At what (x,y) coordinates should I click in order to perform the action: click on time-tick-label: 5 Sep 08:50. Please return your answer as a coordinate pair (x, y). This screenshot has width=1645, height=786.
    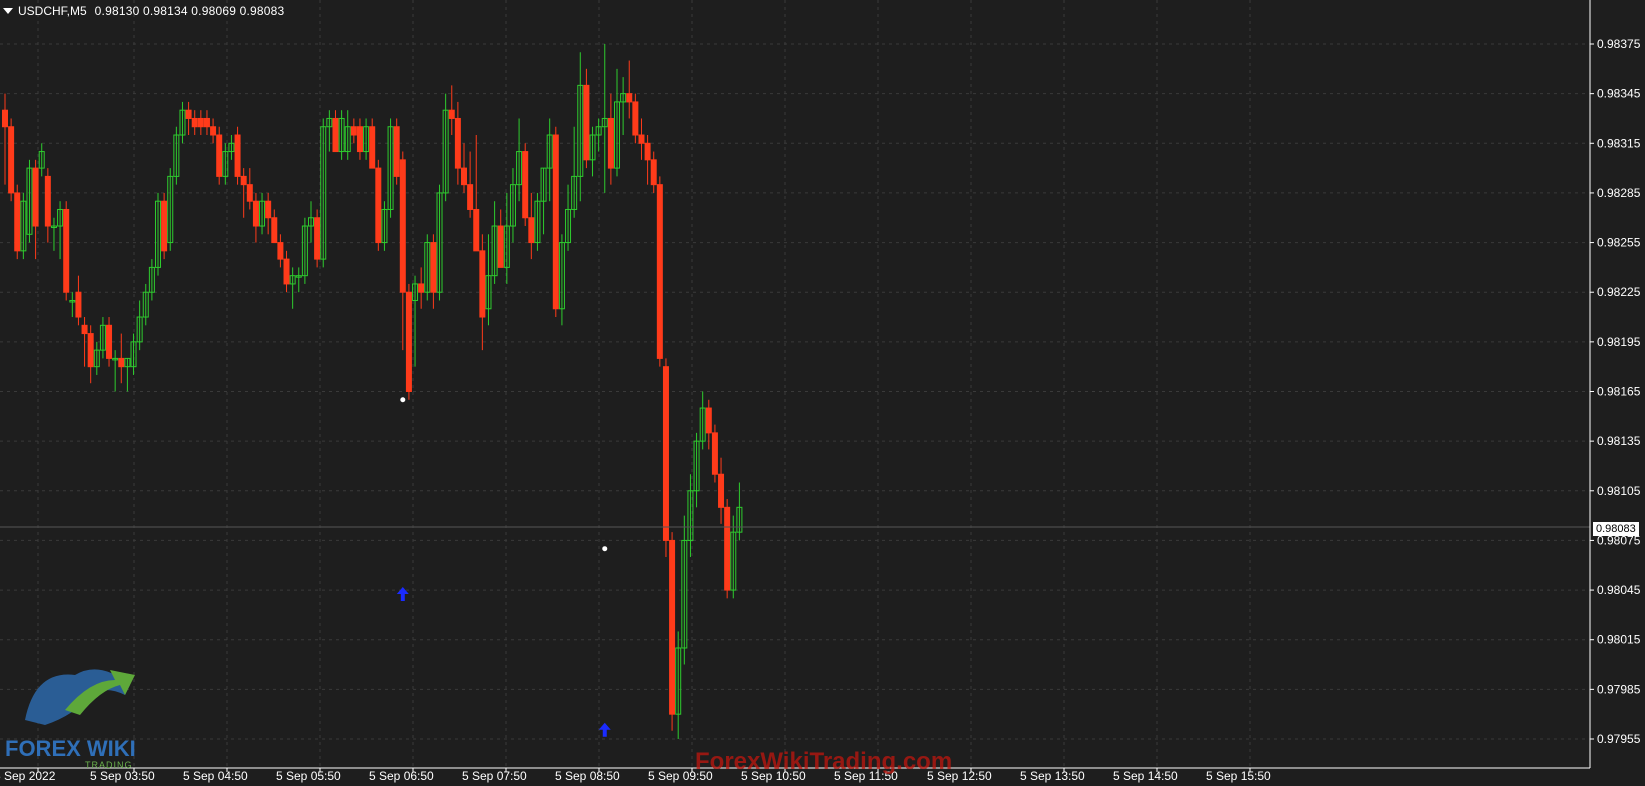
    Looking at the image, I should click on (587, 776).